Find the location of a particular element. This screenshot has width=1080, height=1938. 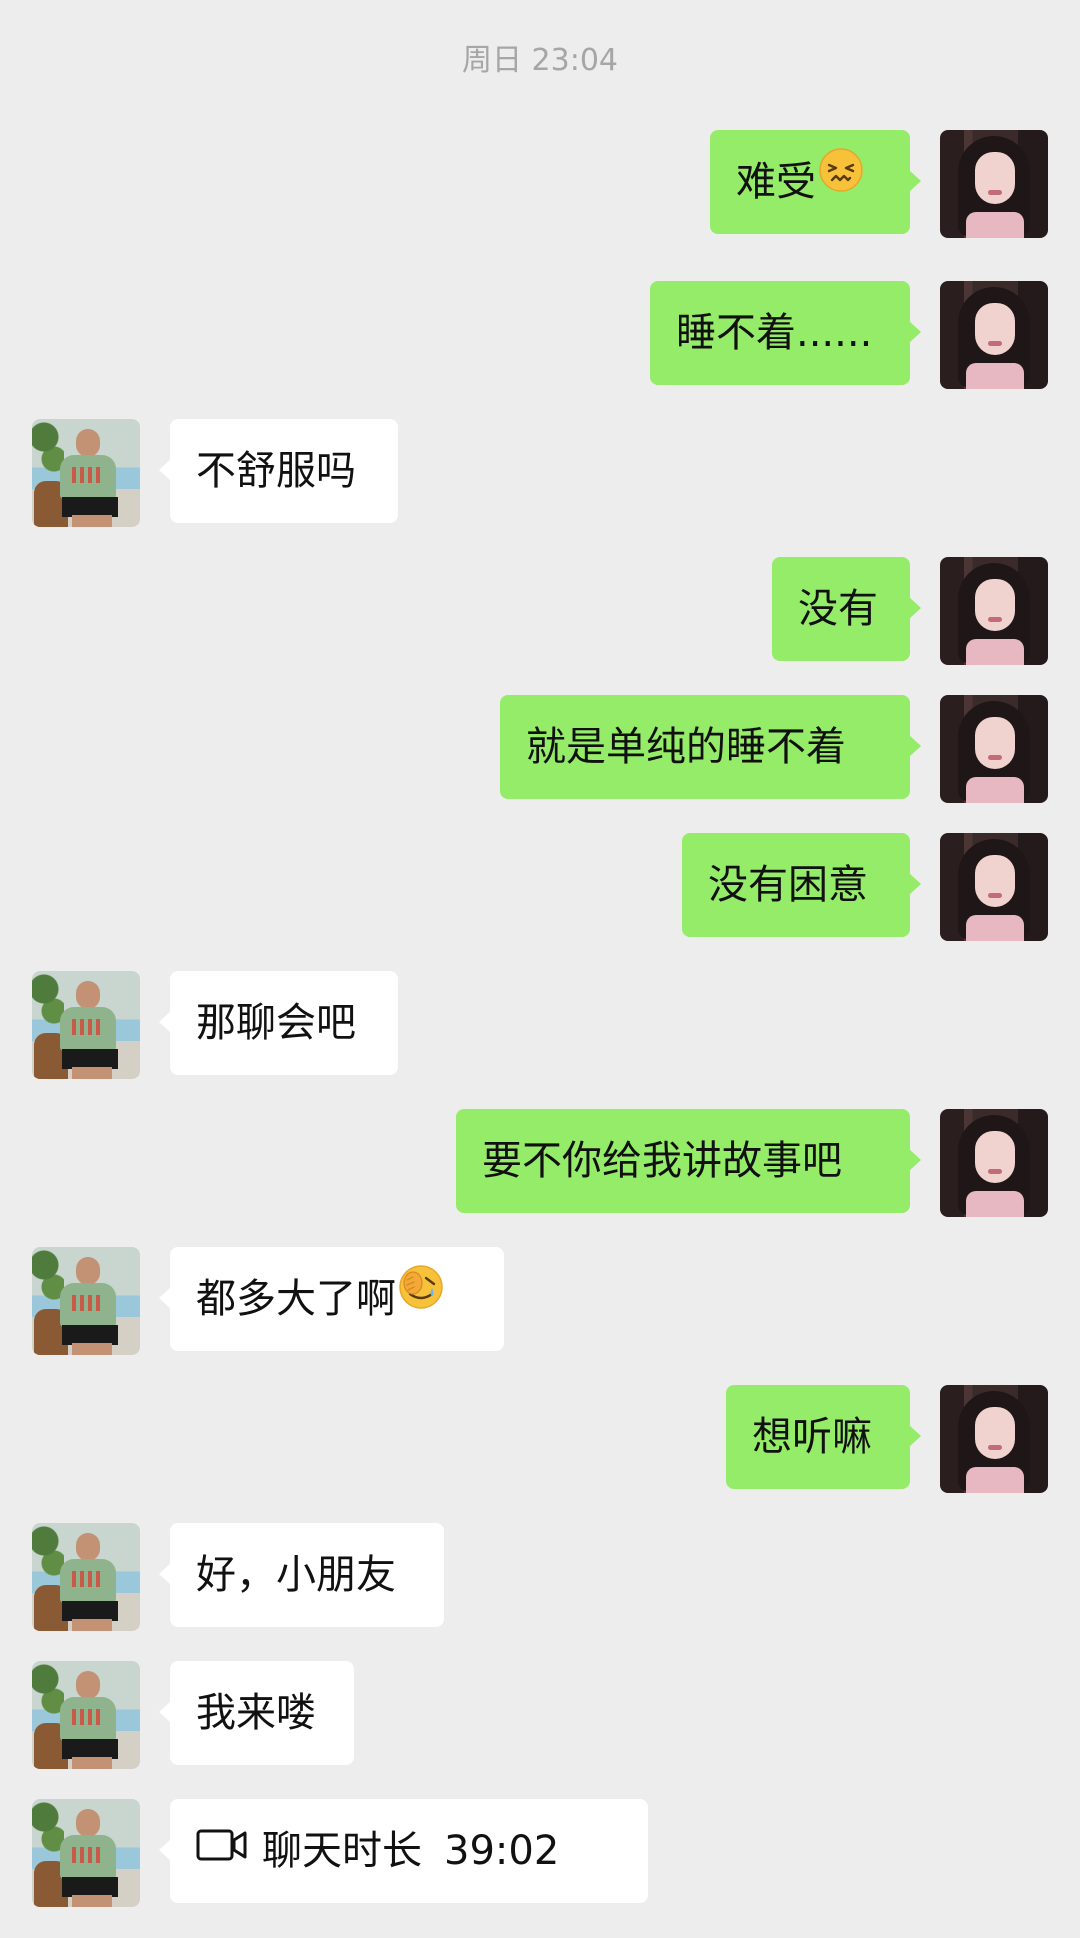

message-bubble-self: 要不你给我讲故事吧 is located at coordinates (688, 1161).